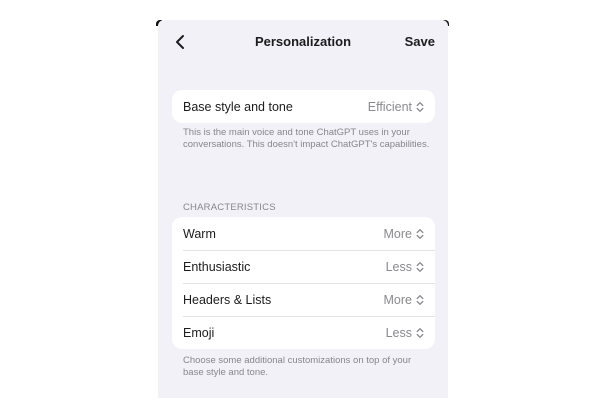 The width and height of the screenshot is (615, 410). I want to click on characteristic-row-headers-lists: Headers & Lists More, so click(303, 299).